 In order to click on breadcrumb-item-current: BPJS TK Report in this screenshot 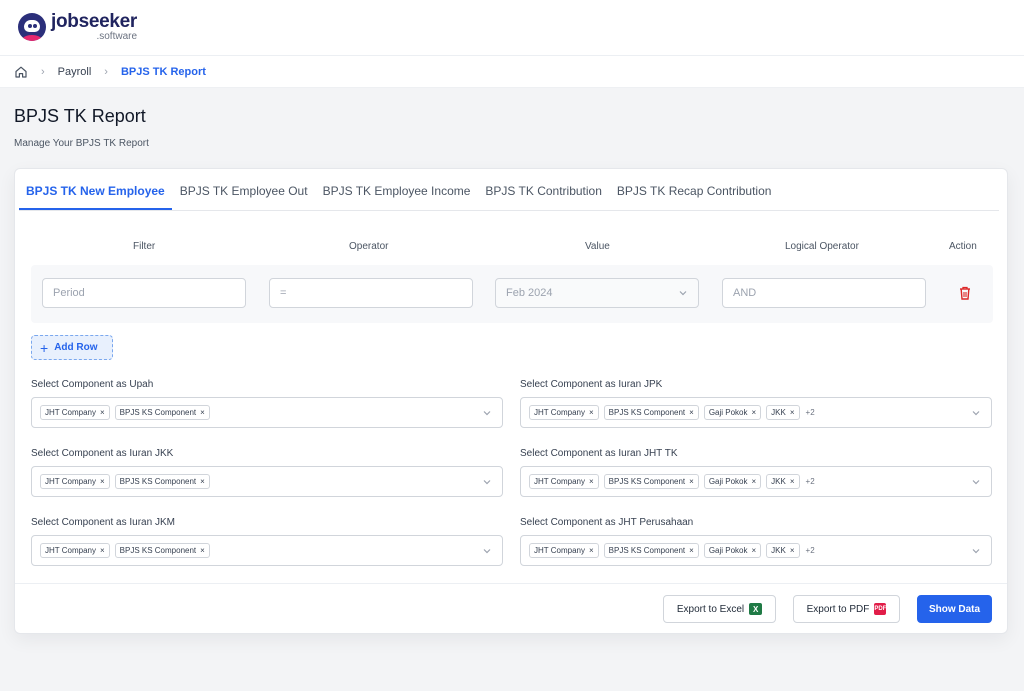, I will do `click(163, 71)`.